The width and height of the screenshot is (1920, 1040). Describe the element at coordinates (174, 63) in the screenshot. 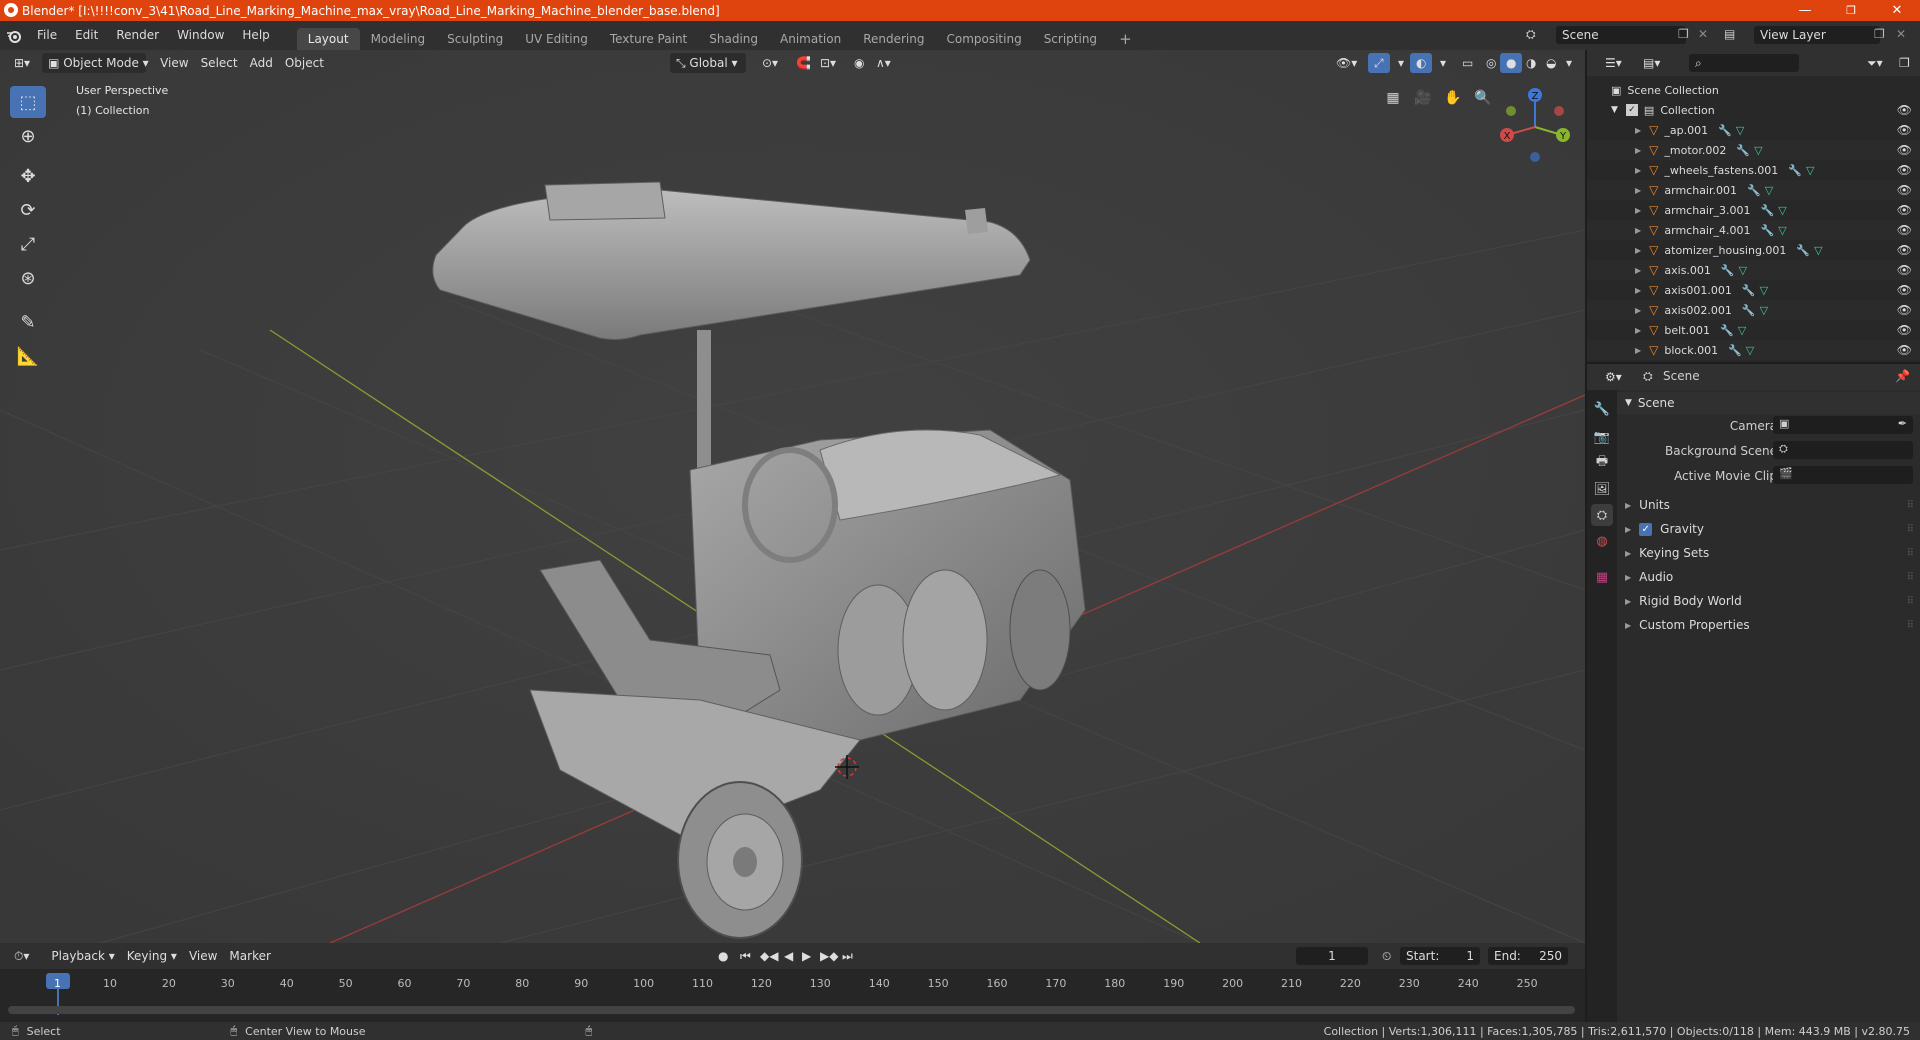

I see `menu-view: View` at that location.